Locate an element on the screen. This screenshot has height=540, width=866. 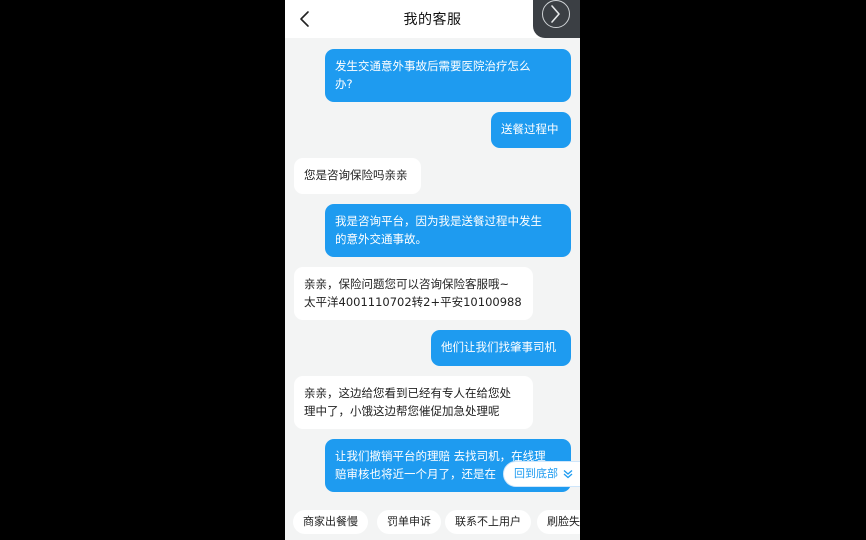
quick-reply-chip: 刷脸失 is located at coordinates (558, 522).